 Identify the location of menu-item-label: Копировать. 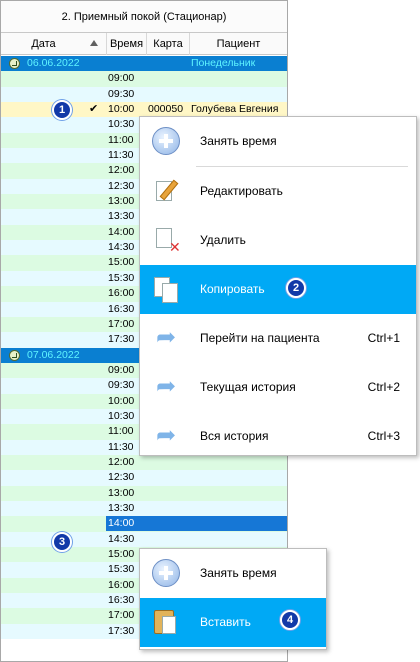
(232, 289).